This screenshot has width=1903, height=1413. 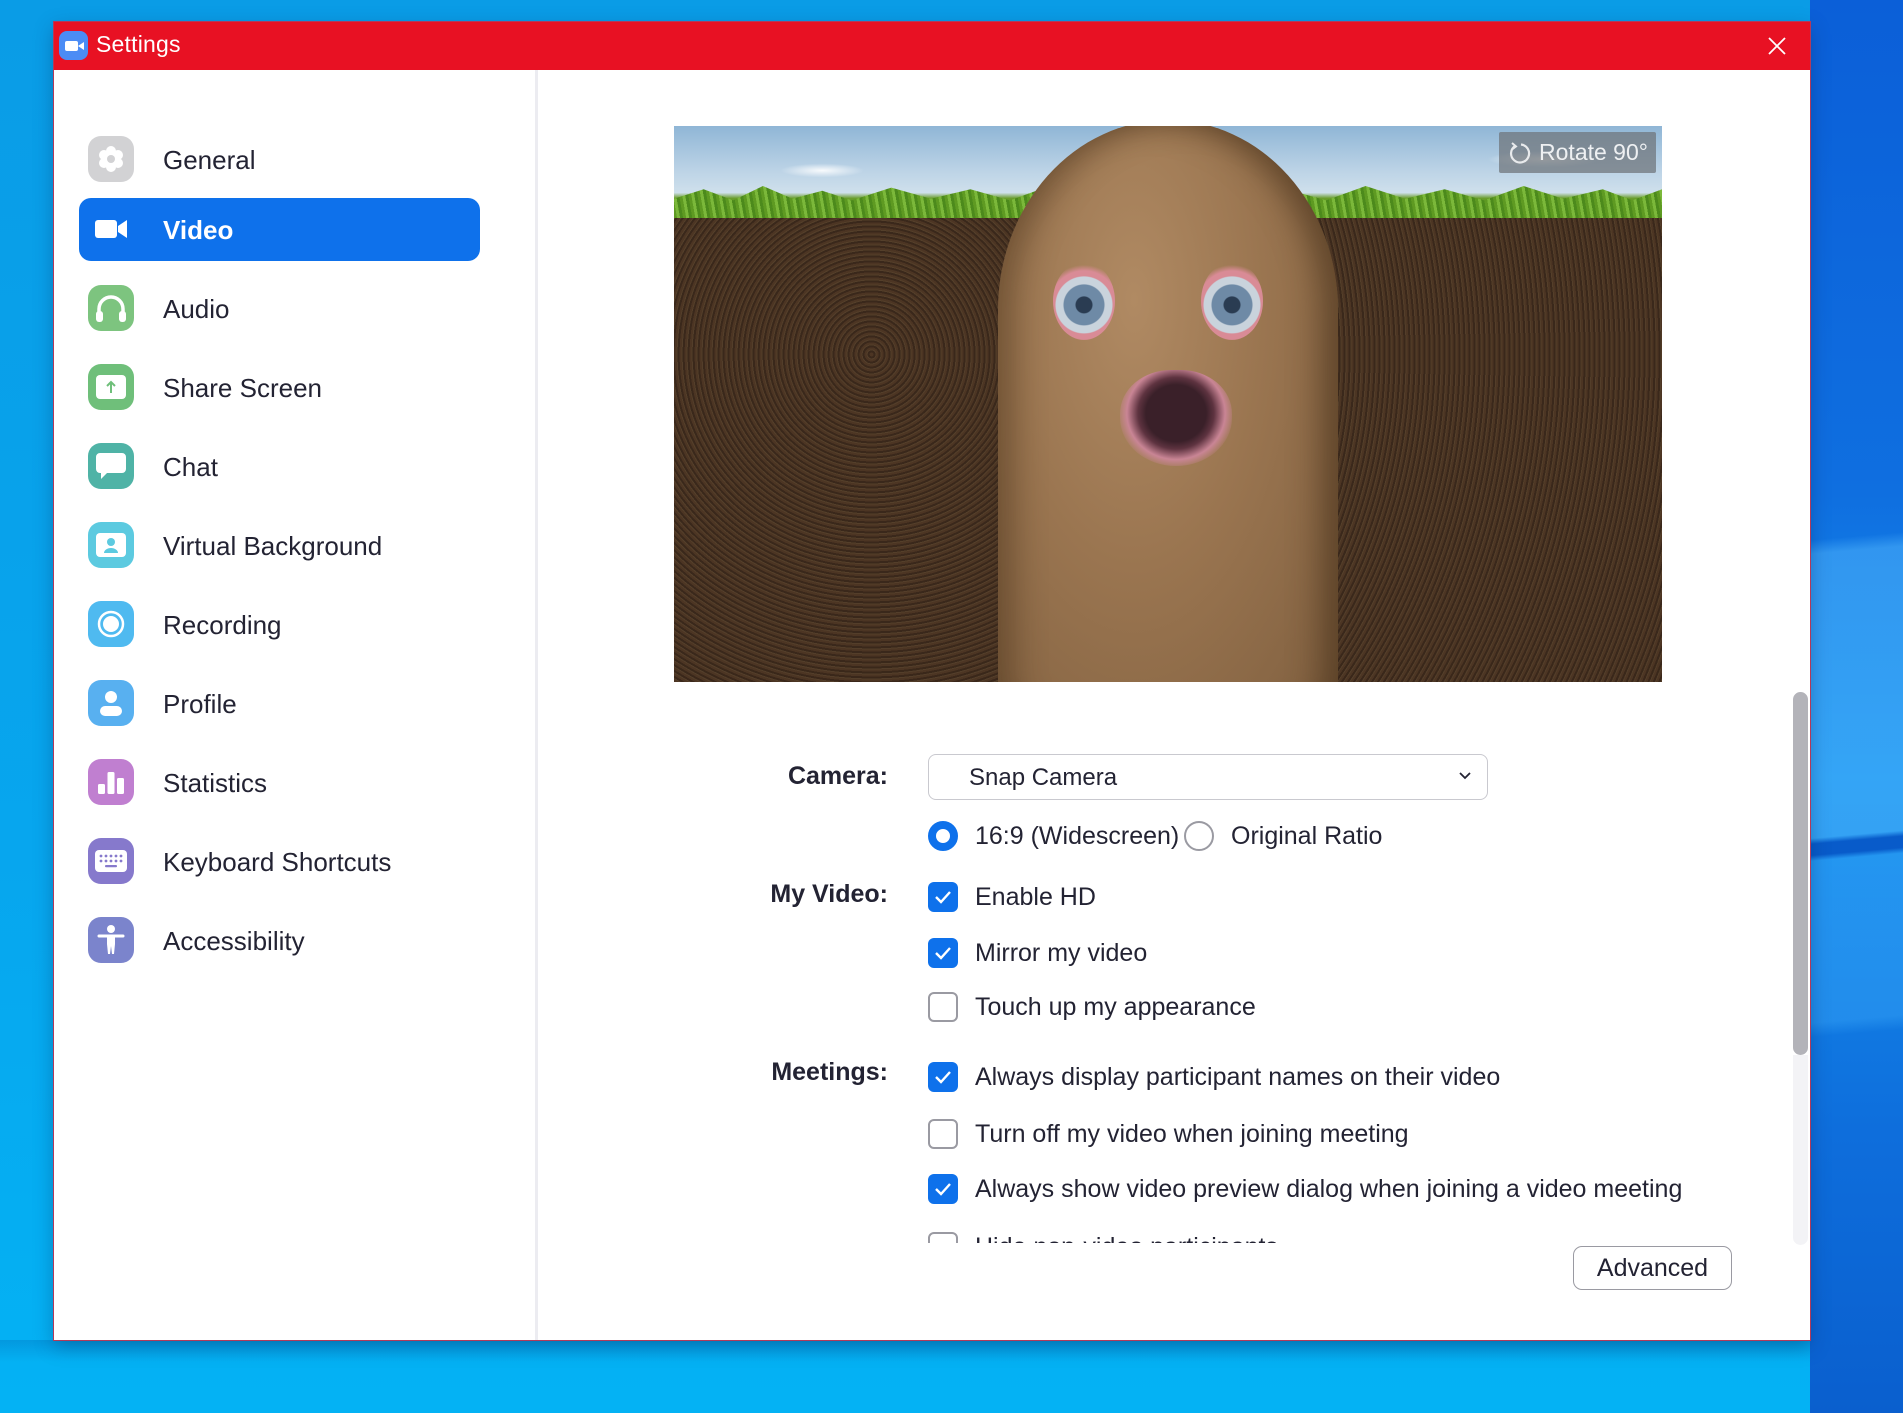 I want to click on sidebar-item-general: General, so click(x=279, y=159).